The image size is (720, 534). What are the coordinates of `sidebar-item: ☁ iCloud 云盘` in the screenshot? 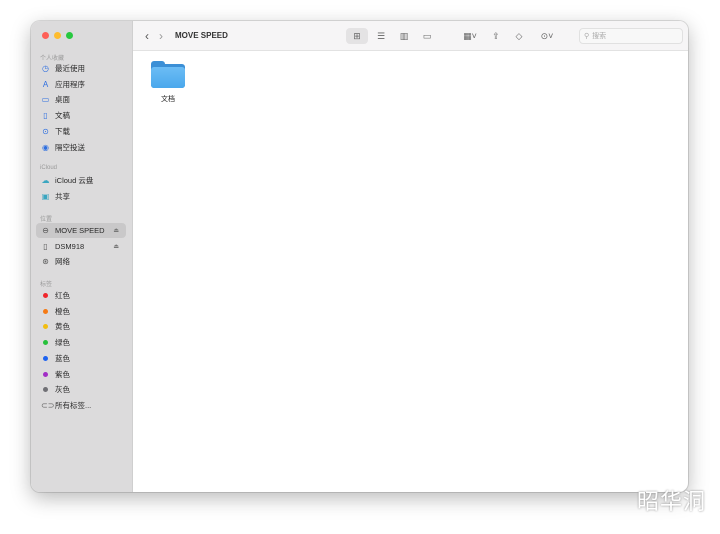 It's located at (81, 180).